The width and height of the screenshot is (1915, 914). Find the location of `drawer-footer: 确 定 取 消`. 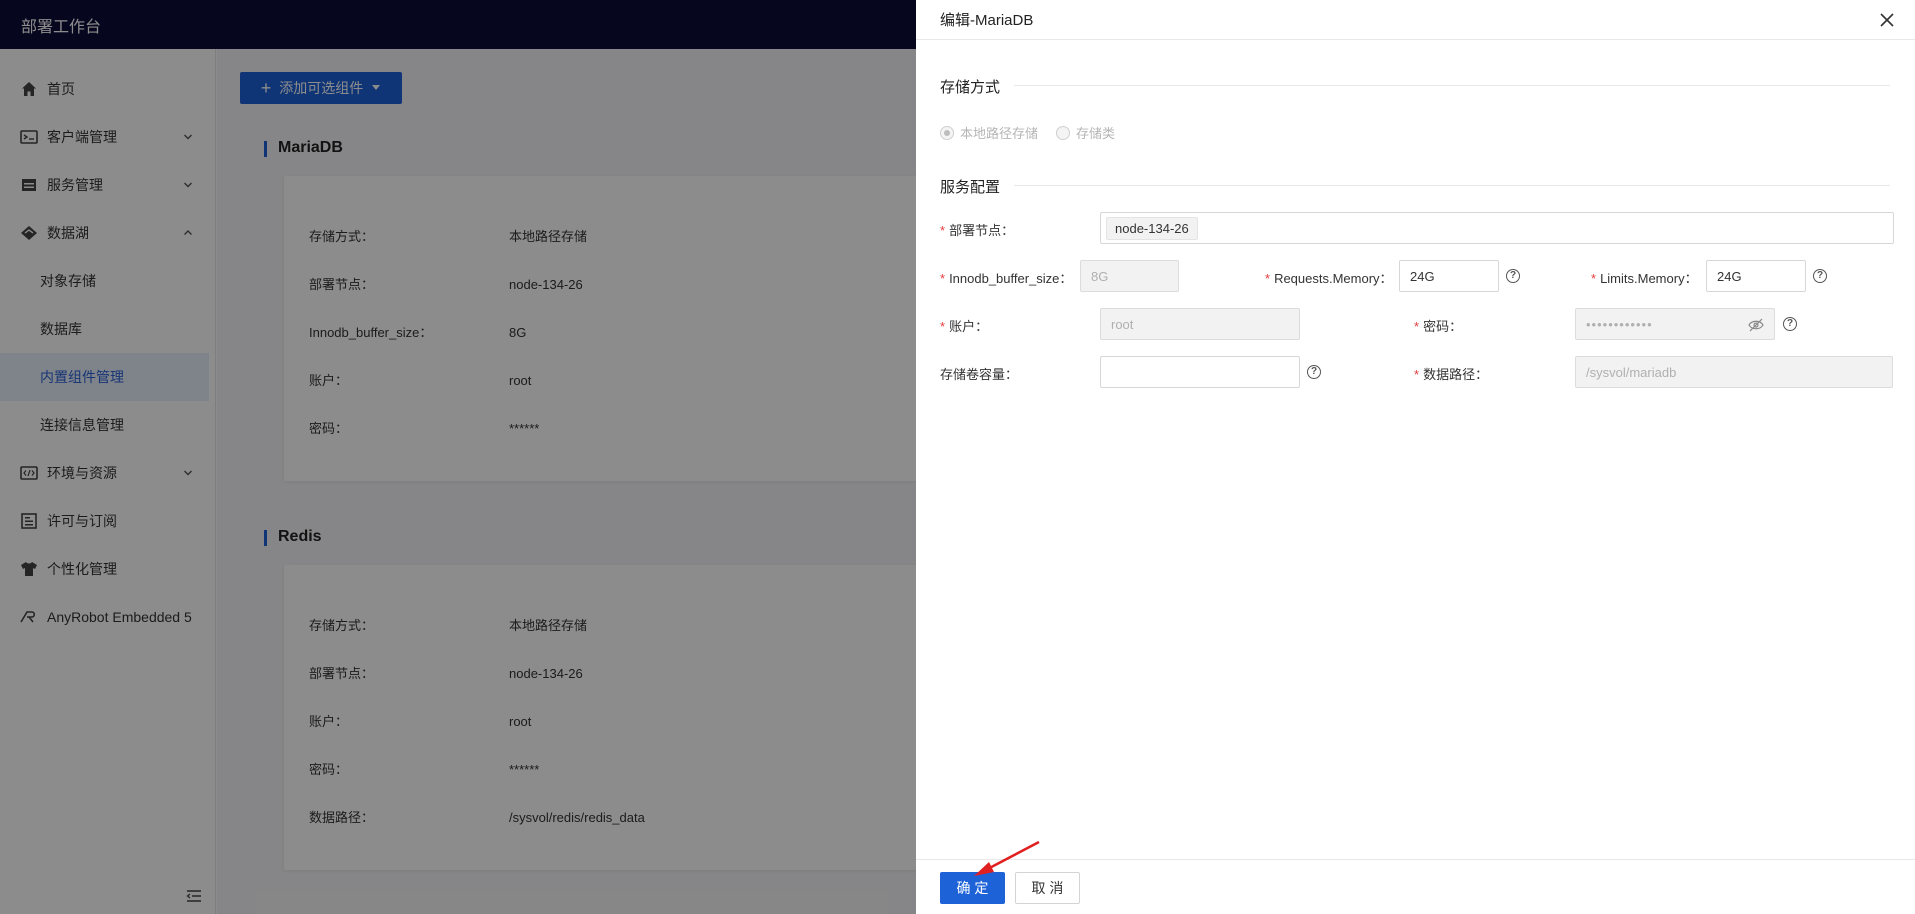

drawer-footer: 确 定 取 消 is located at coordinates (1415, 886).